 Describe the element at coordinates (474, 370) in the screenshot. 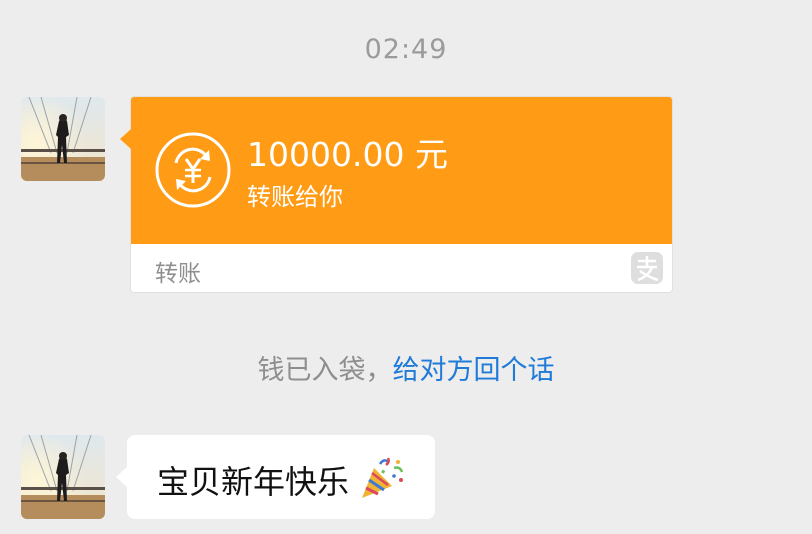

I see `reply-link: 给对方回个话` at that location.